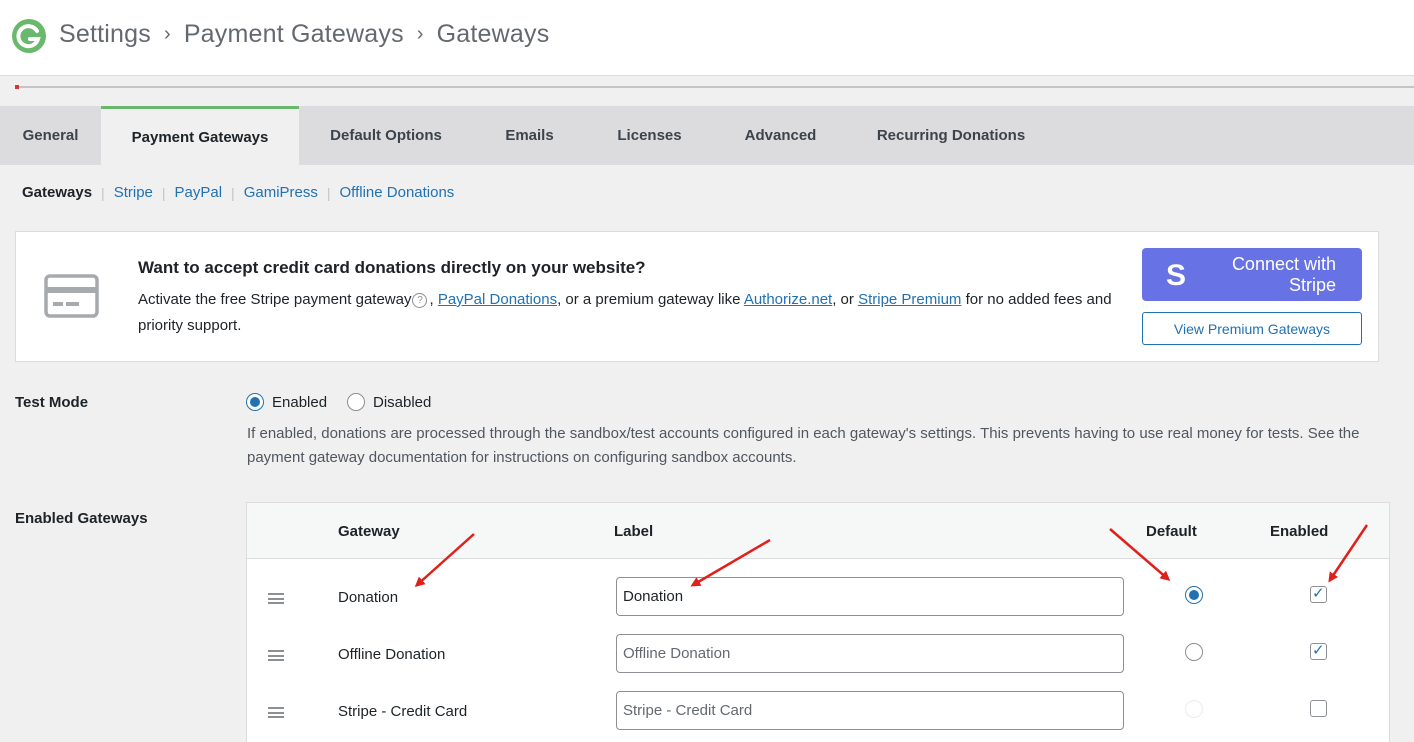  I want to click on column-gateway: Gateway, so click(369, 531).